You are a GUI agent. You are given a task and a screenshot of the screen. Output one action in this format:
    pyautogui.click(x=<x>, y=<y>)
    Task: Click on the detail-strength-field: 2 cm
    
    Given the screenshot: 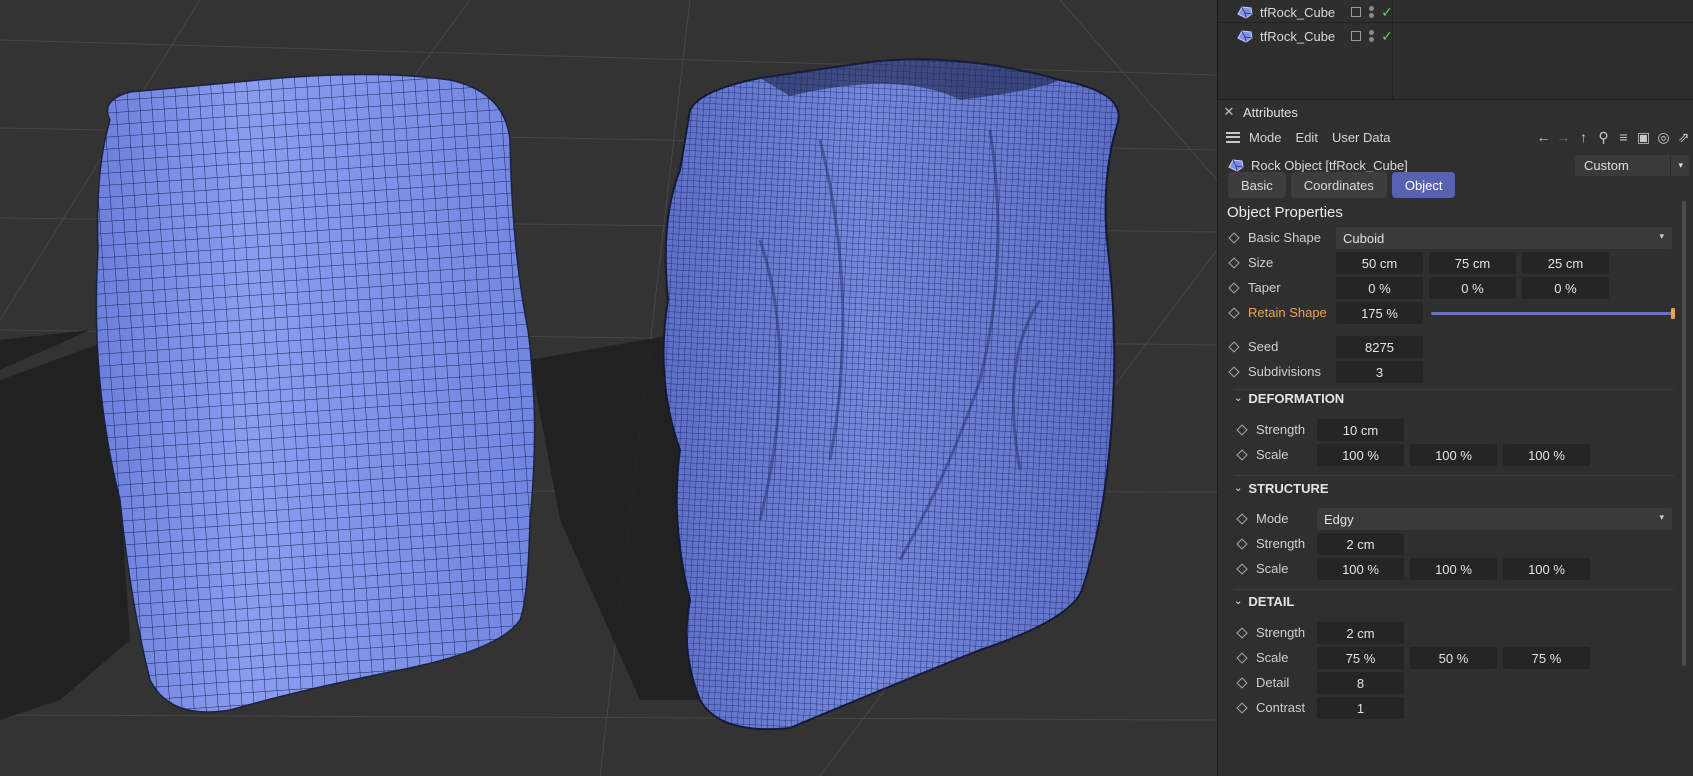 What is the action you would take?
    pyautogui.click(x=1360, y=633)
    